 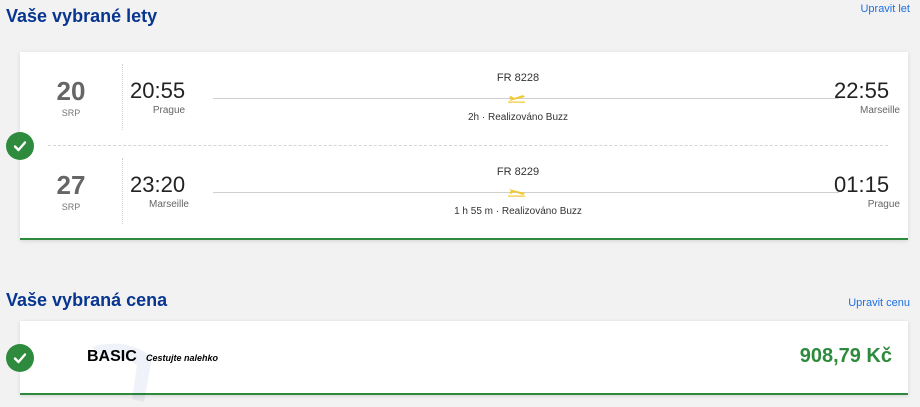 What do you see at coordinates (87, 300) in the screenshot?
I see `fare-section-title: Vaše vybraná cena` at bounding box center [87, 300].